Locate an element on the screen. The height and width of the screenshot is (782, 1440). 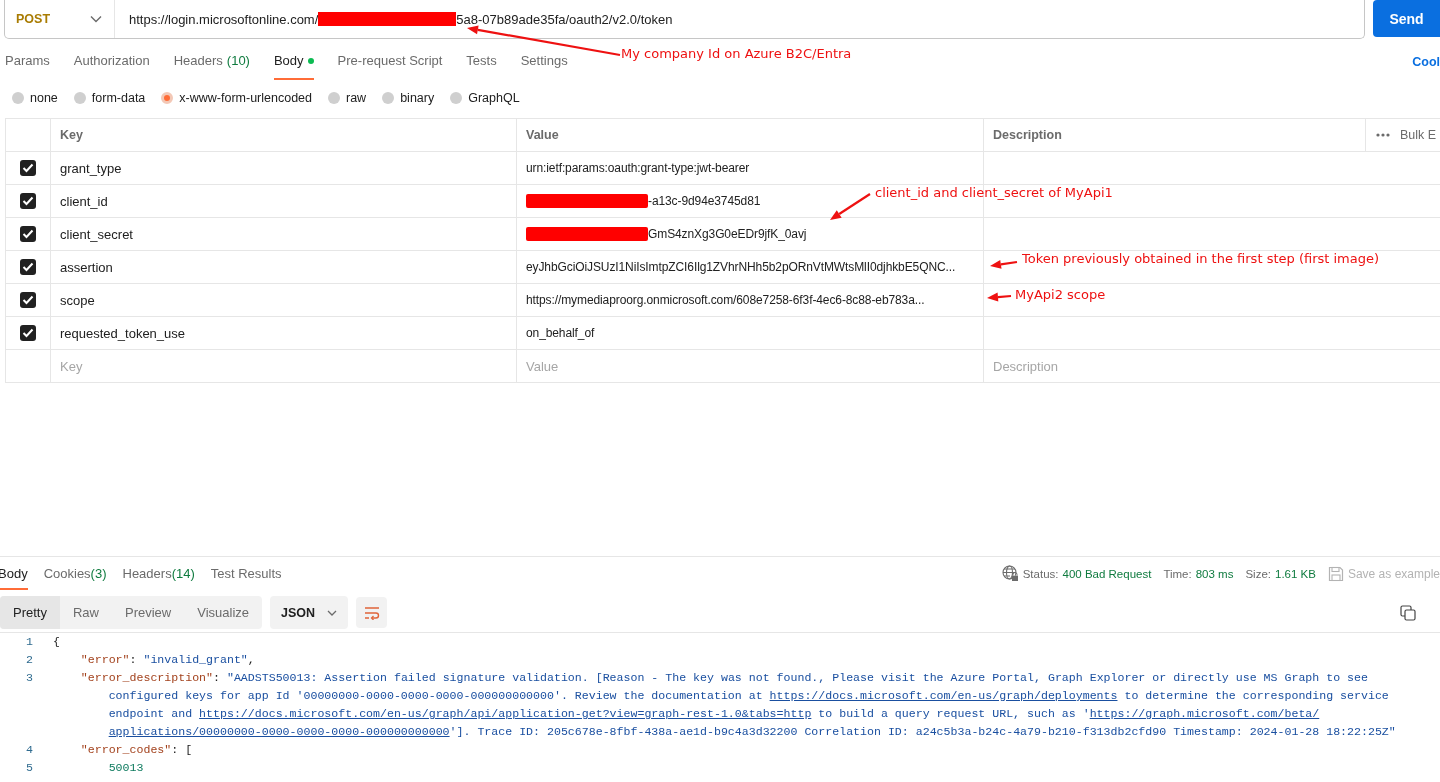
line-number: 4 is located at coordinates (29, 750).